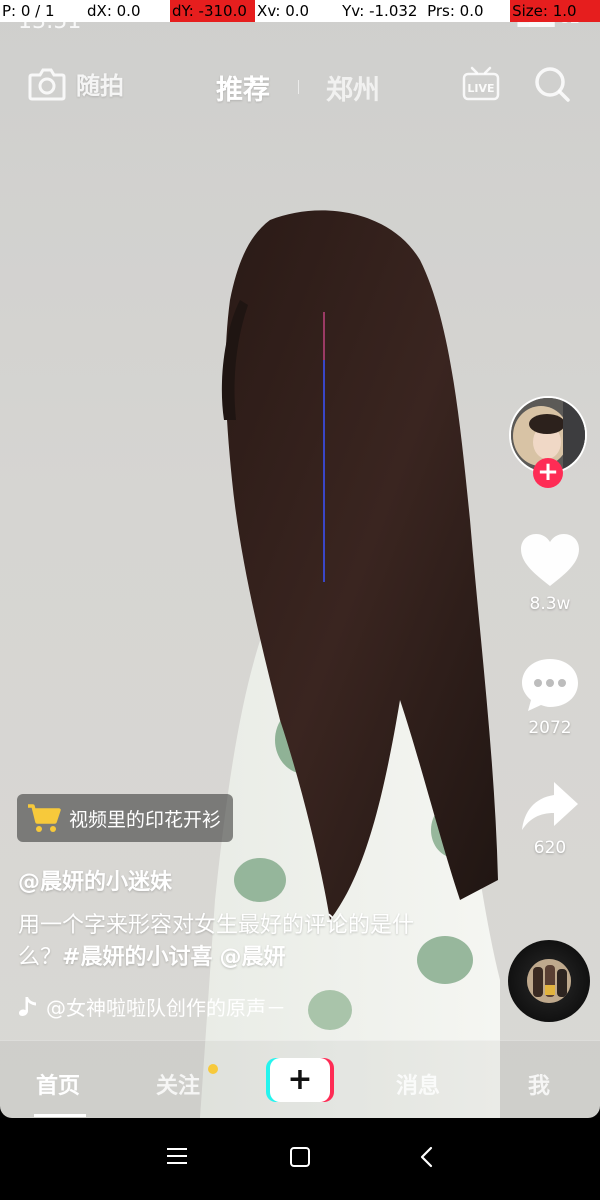 Image resolution: width=600 pixels, height=1200 pixels. What do you see at coordinates (555, 11) in the screenshot?
I see `debug-size: Size: 1.0` at bounding box center [555, 11].